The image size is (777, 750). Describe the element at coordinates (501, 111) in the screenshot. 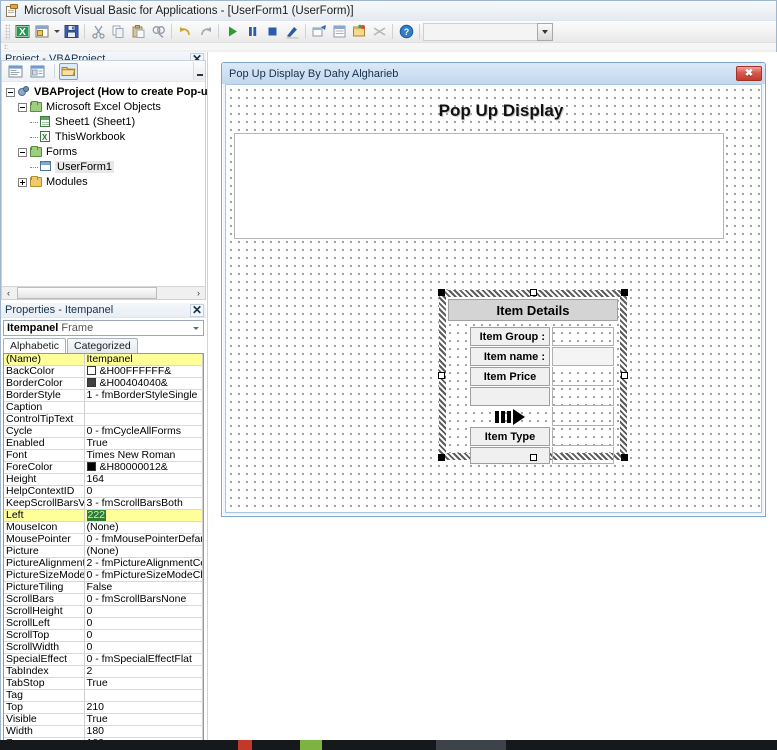

I see `popup-heading-label: Pop Up Display` at that location.